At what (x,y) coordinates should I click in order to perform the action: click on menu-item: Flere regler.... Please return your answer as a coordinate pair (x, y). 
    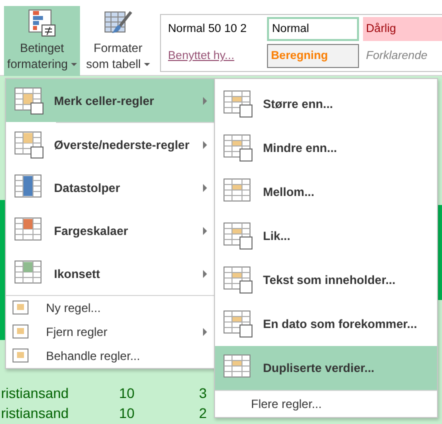
    Looking at the image, I should click on (326, 404).